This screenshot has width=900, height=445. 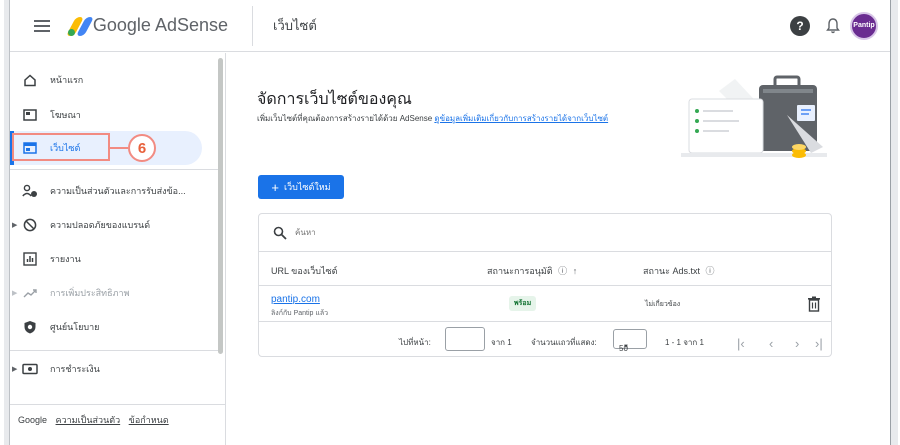 What do you see at coordinates (88, 420) in the screenshot?
I see `privacy-link: ความเป็นส่วนตัว` at bounding box center [88, 420].